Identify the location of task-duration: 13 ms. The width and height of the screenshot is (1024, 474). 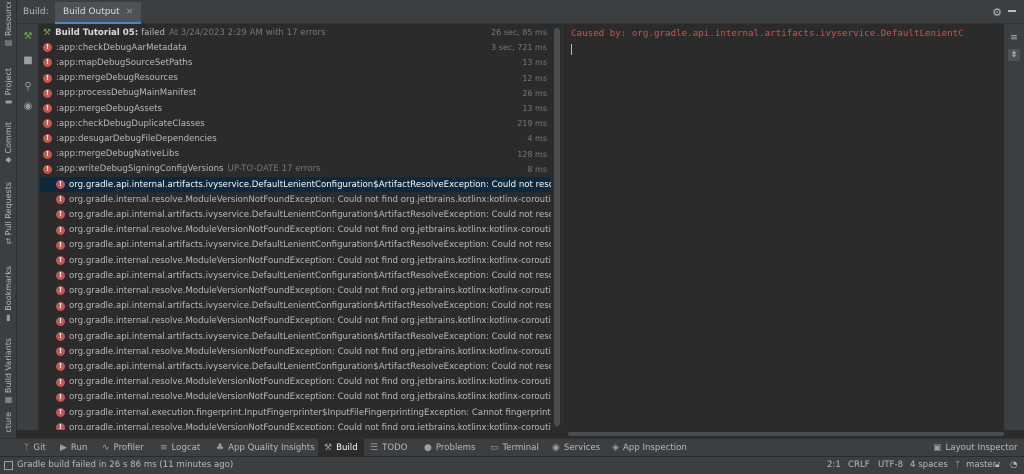
(534, 109).